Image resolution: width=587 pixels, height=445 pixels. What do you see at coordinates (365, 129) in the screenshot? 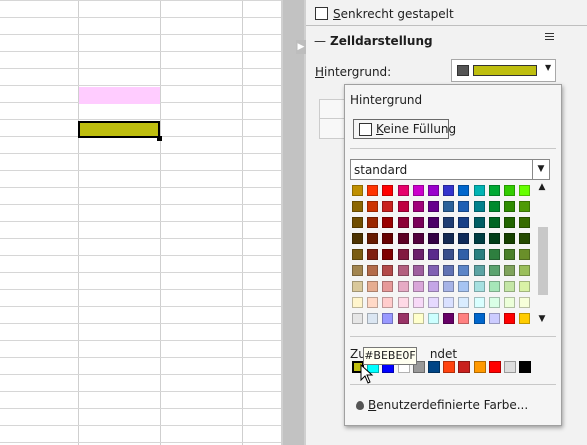
I see `no-fill-checkbox` at bounding box center [365, 129].